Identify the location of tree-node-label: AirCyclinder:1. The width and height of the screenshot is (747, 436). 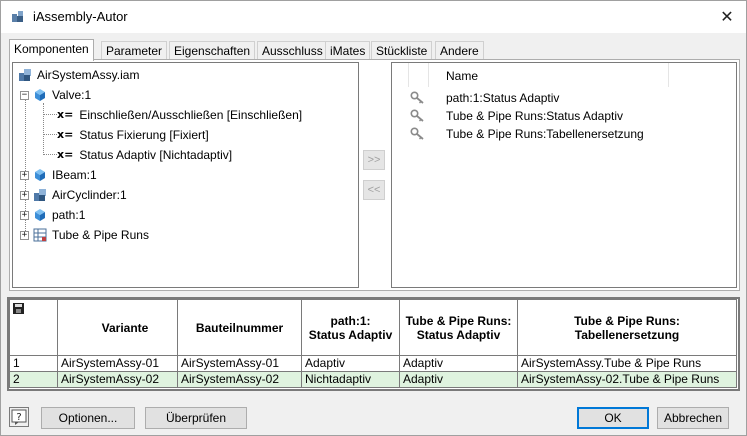
(89, 195).